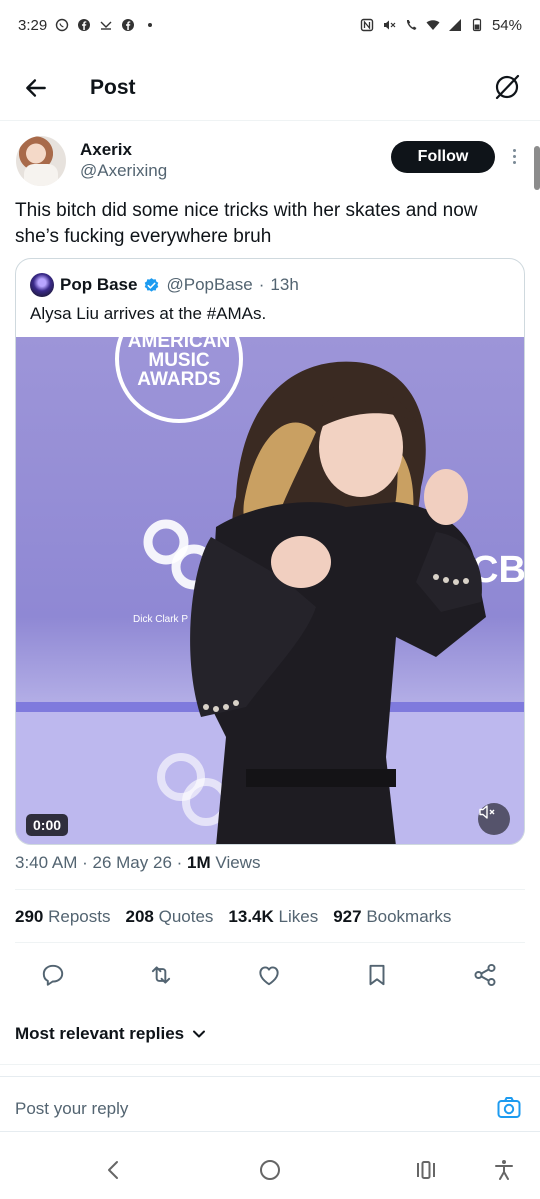 This screenshot has width=540, height=1199. What do you see at coordinates (169, 917) in the screenshot?
I see `stat-quotes: 208 Quotes` at bounding box center [169, 917].